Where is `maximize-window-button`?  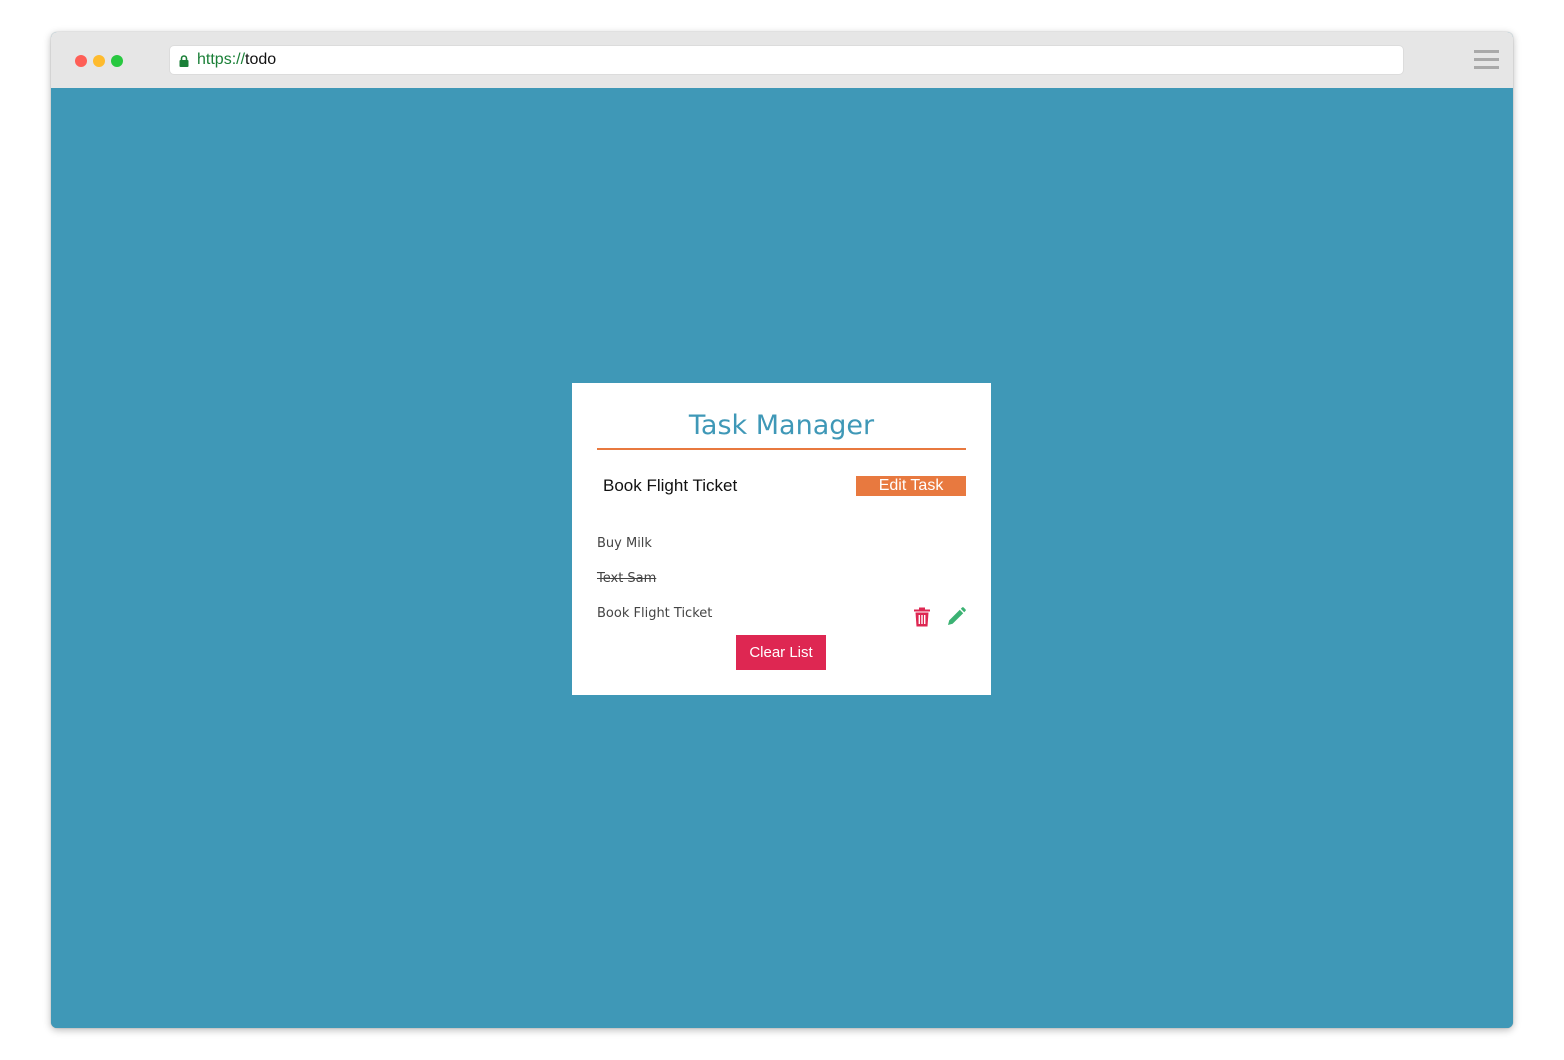 maximize-window-button is located at coordinates (117, 61).